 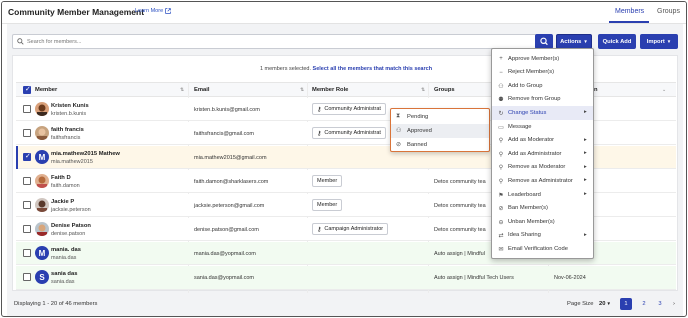 What do you see at coordinates (67, 130) in the screenshot?
I see `member-name: faith francis` at bounding box center [67, 130].